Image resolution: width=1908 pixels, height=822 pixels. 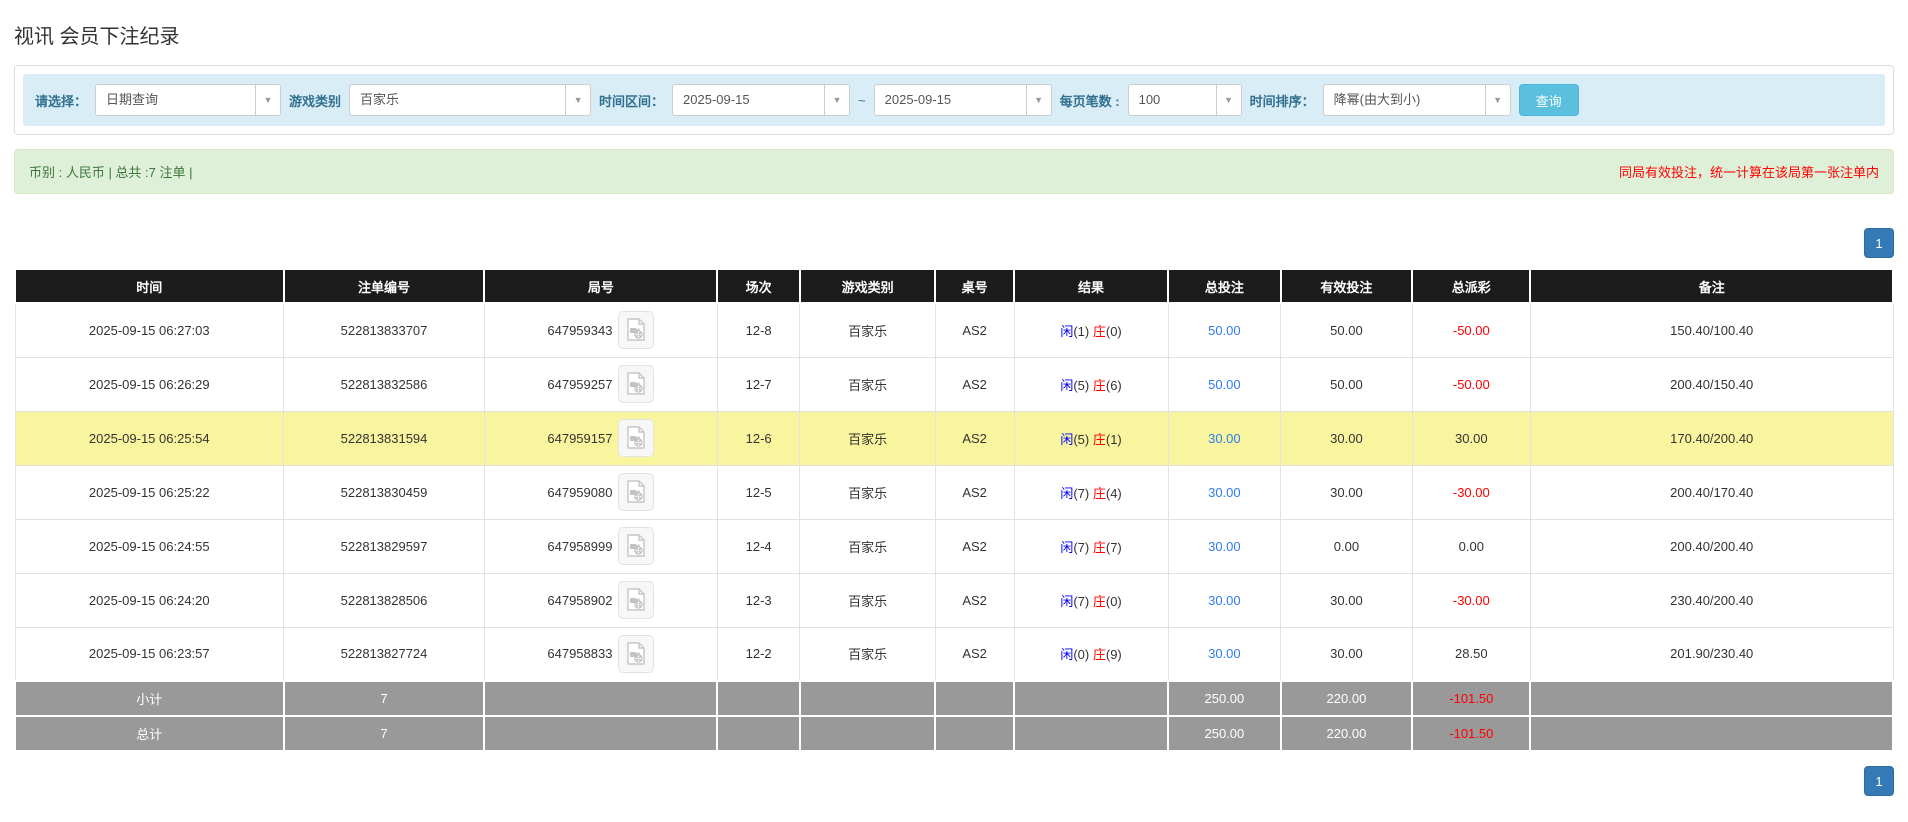 I want to click on cell-remark: 230.40/200.40, so click(x=1711, y=600).